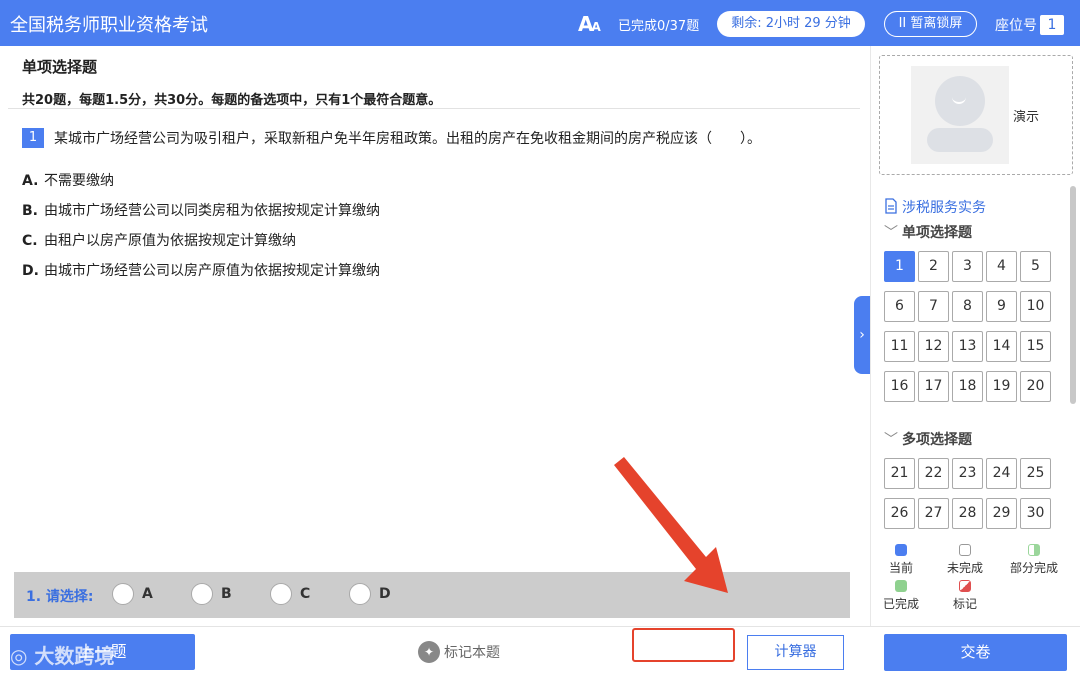  What do you see at coordinates (1035, 306) in the screenshot?
I see `question-nav-10: 10` at bounding box center [1035, 306].